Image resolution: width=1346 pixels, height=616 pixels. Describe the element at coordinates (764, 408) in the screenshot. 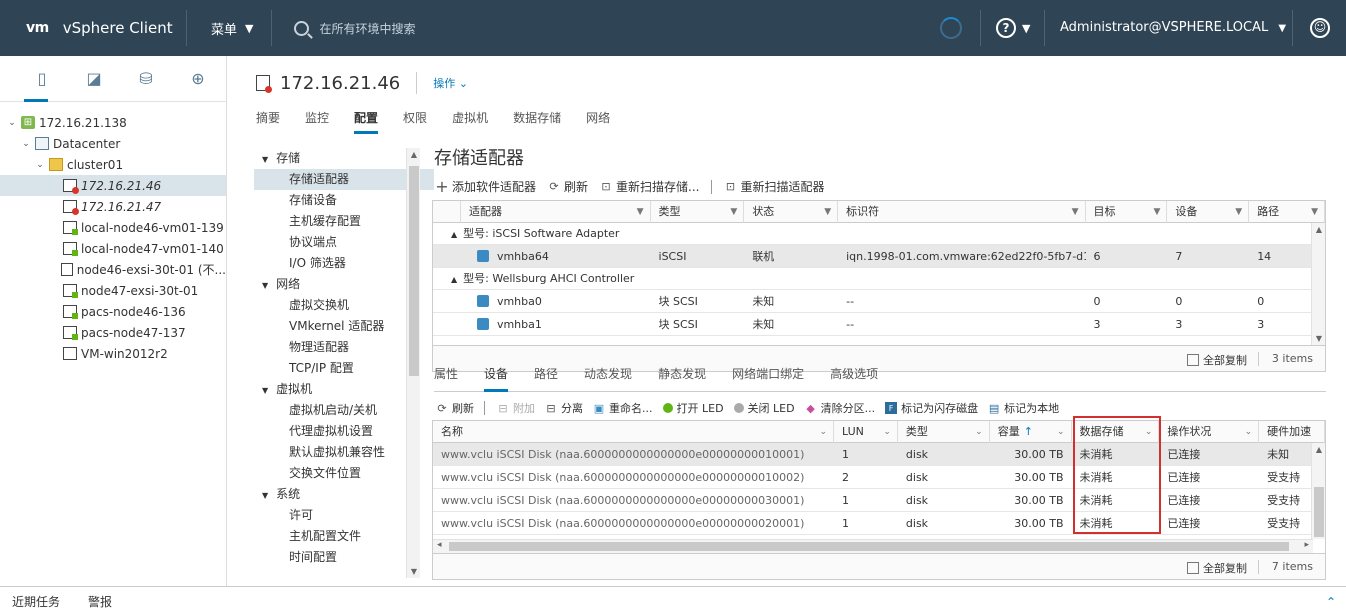

I see `led-off-button: 关闭 LED` at that location.